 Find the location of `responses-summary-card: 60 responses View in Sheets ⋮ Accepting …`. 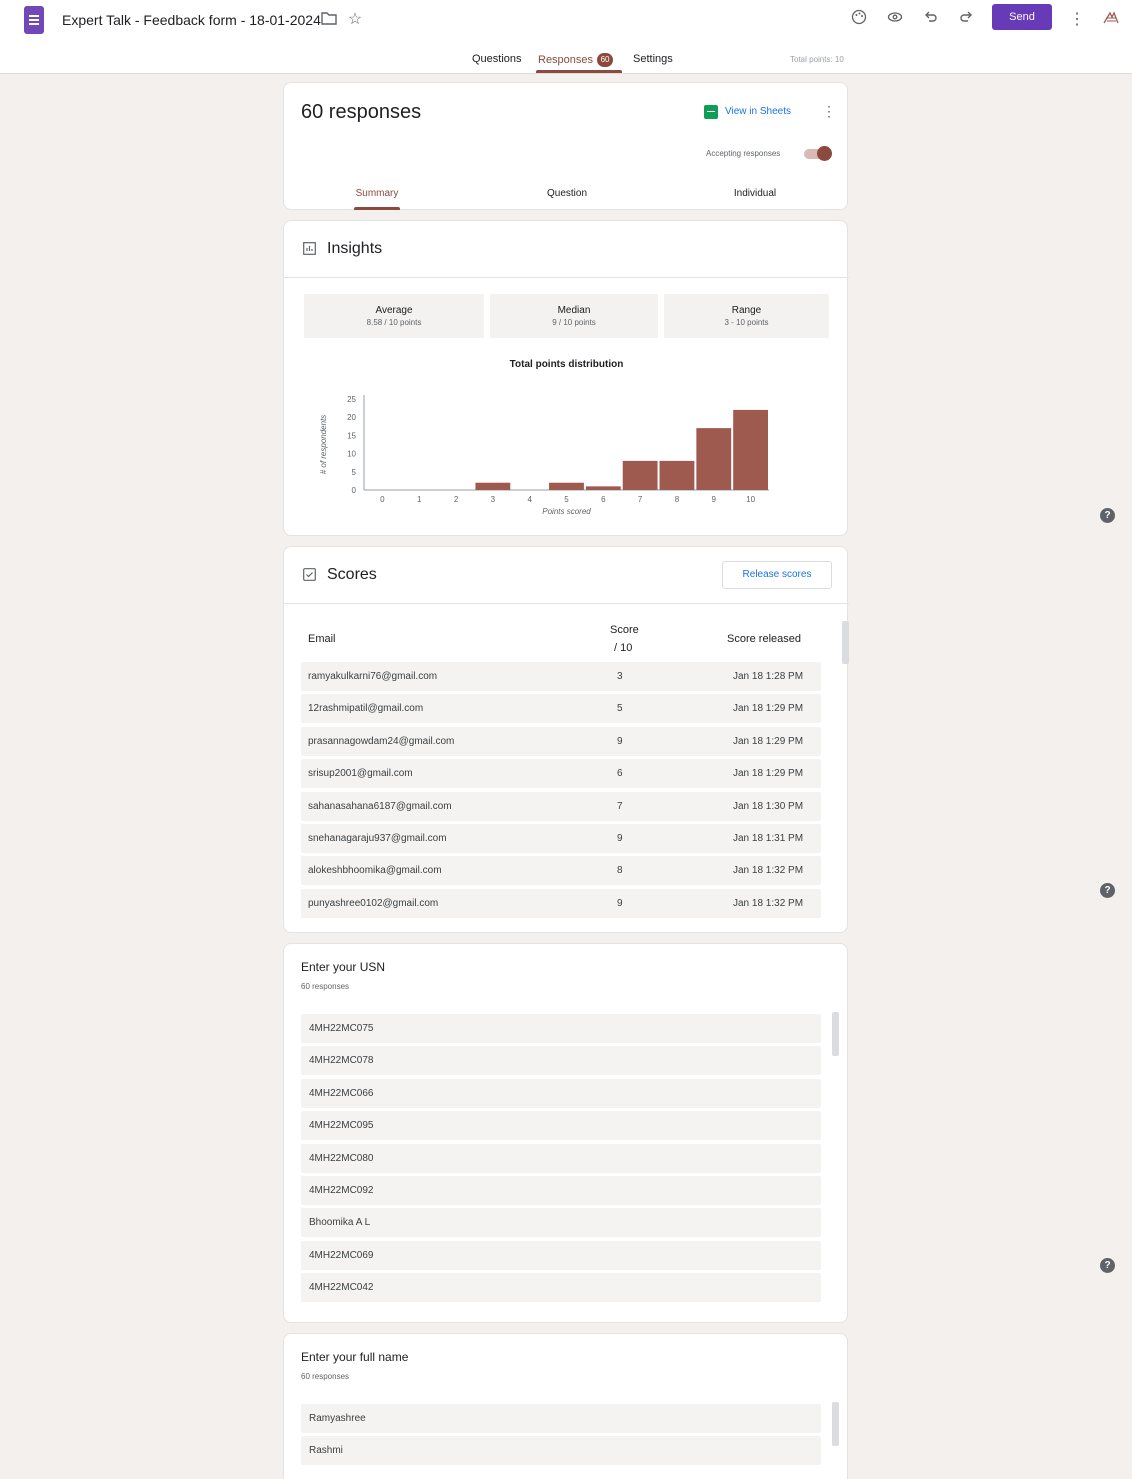

responses-summary-card: 60 responses View in Sheets ⋮ Accepting … is located at coordinates (565, 146).